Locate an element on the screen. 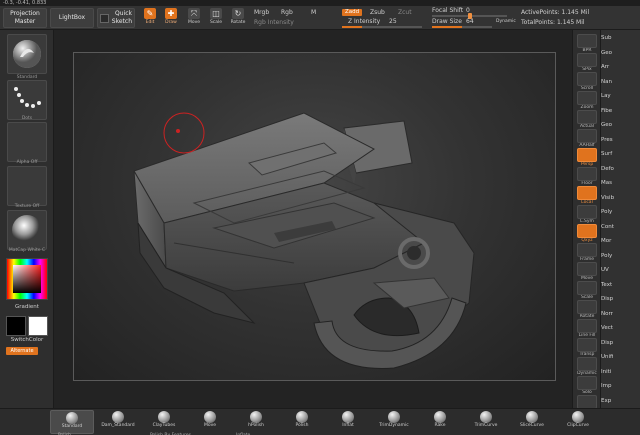 The image size is (640, 435). tray-item: Arr is located at coordinates (620, 67).